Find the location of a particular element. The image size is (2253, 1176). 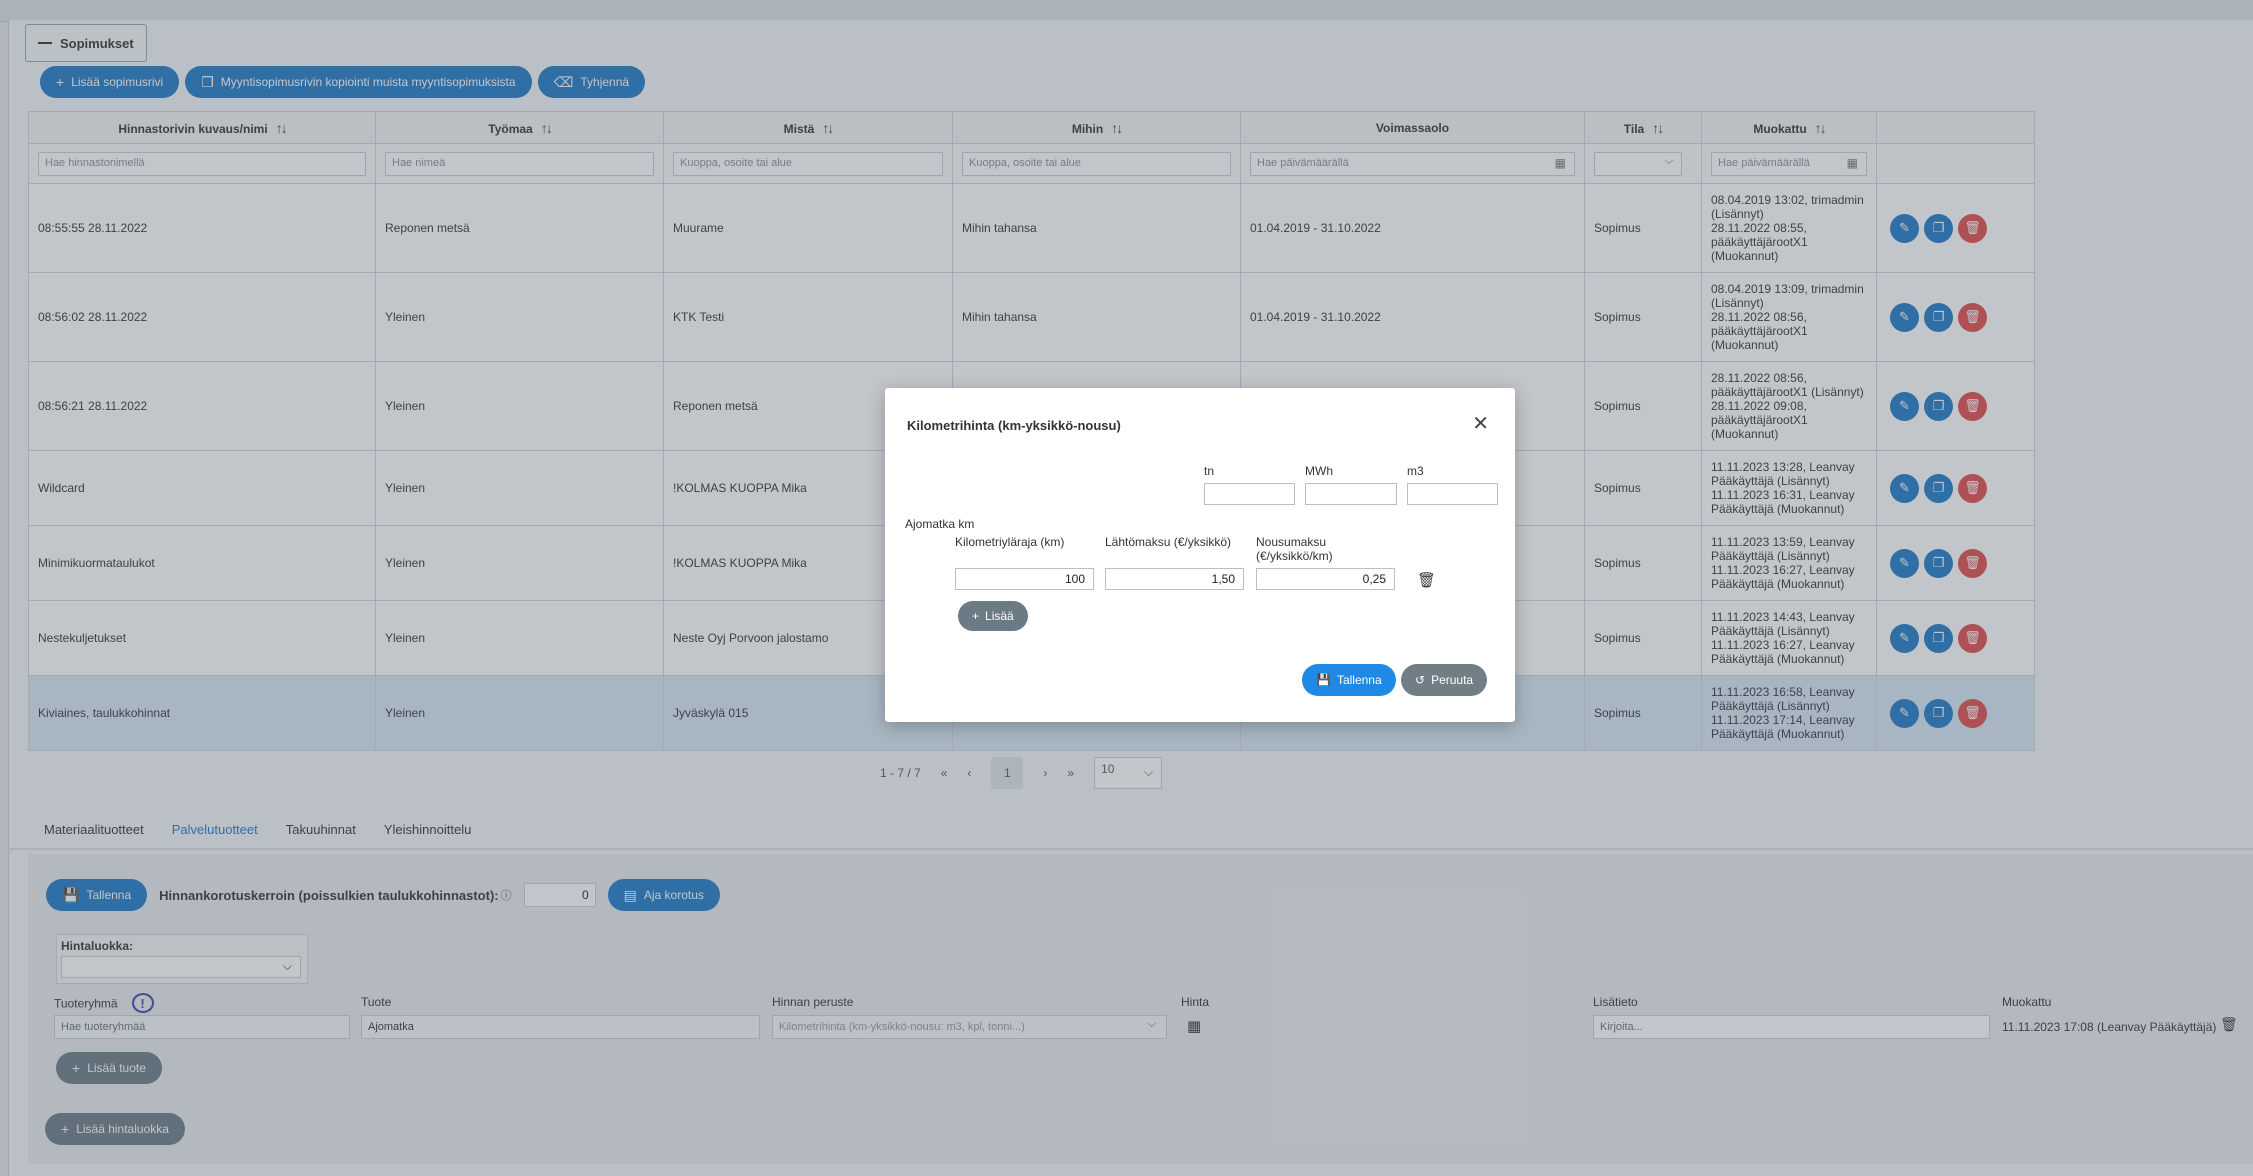

close-icon: ✕ is located at coordinates (1480, 424).